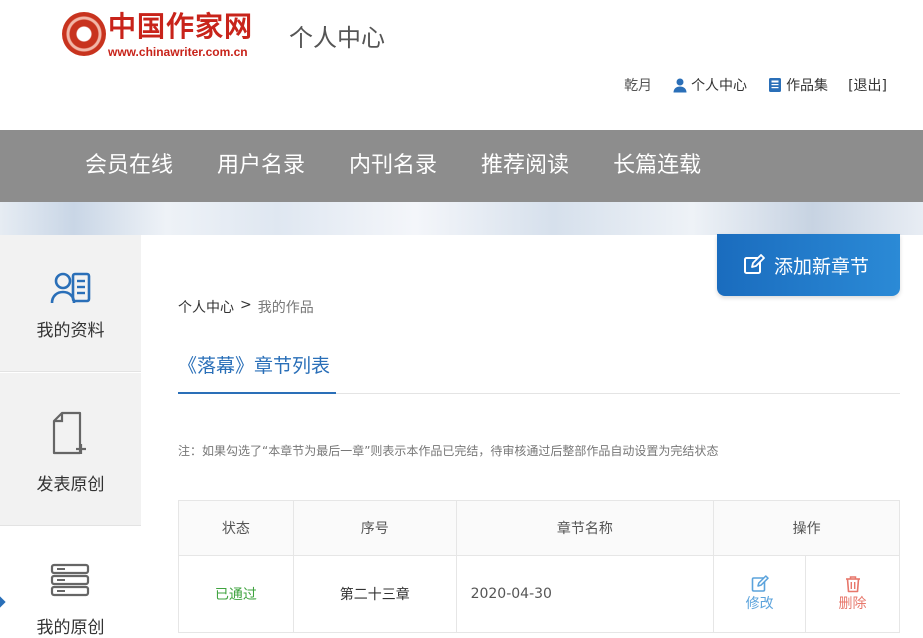 This screenshot has width=923, height=638. Describe the element at coordinates (806, 528) in the screenshot. I see `col-actions: 操作` at that location.